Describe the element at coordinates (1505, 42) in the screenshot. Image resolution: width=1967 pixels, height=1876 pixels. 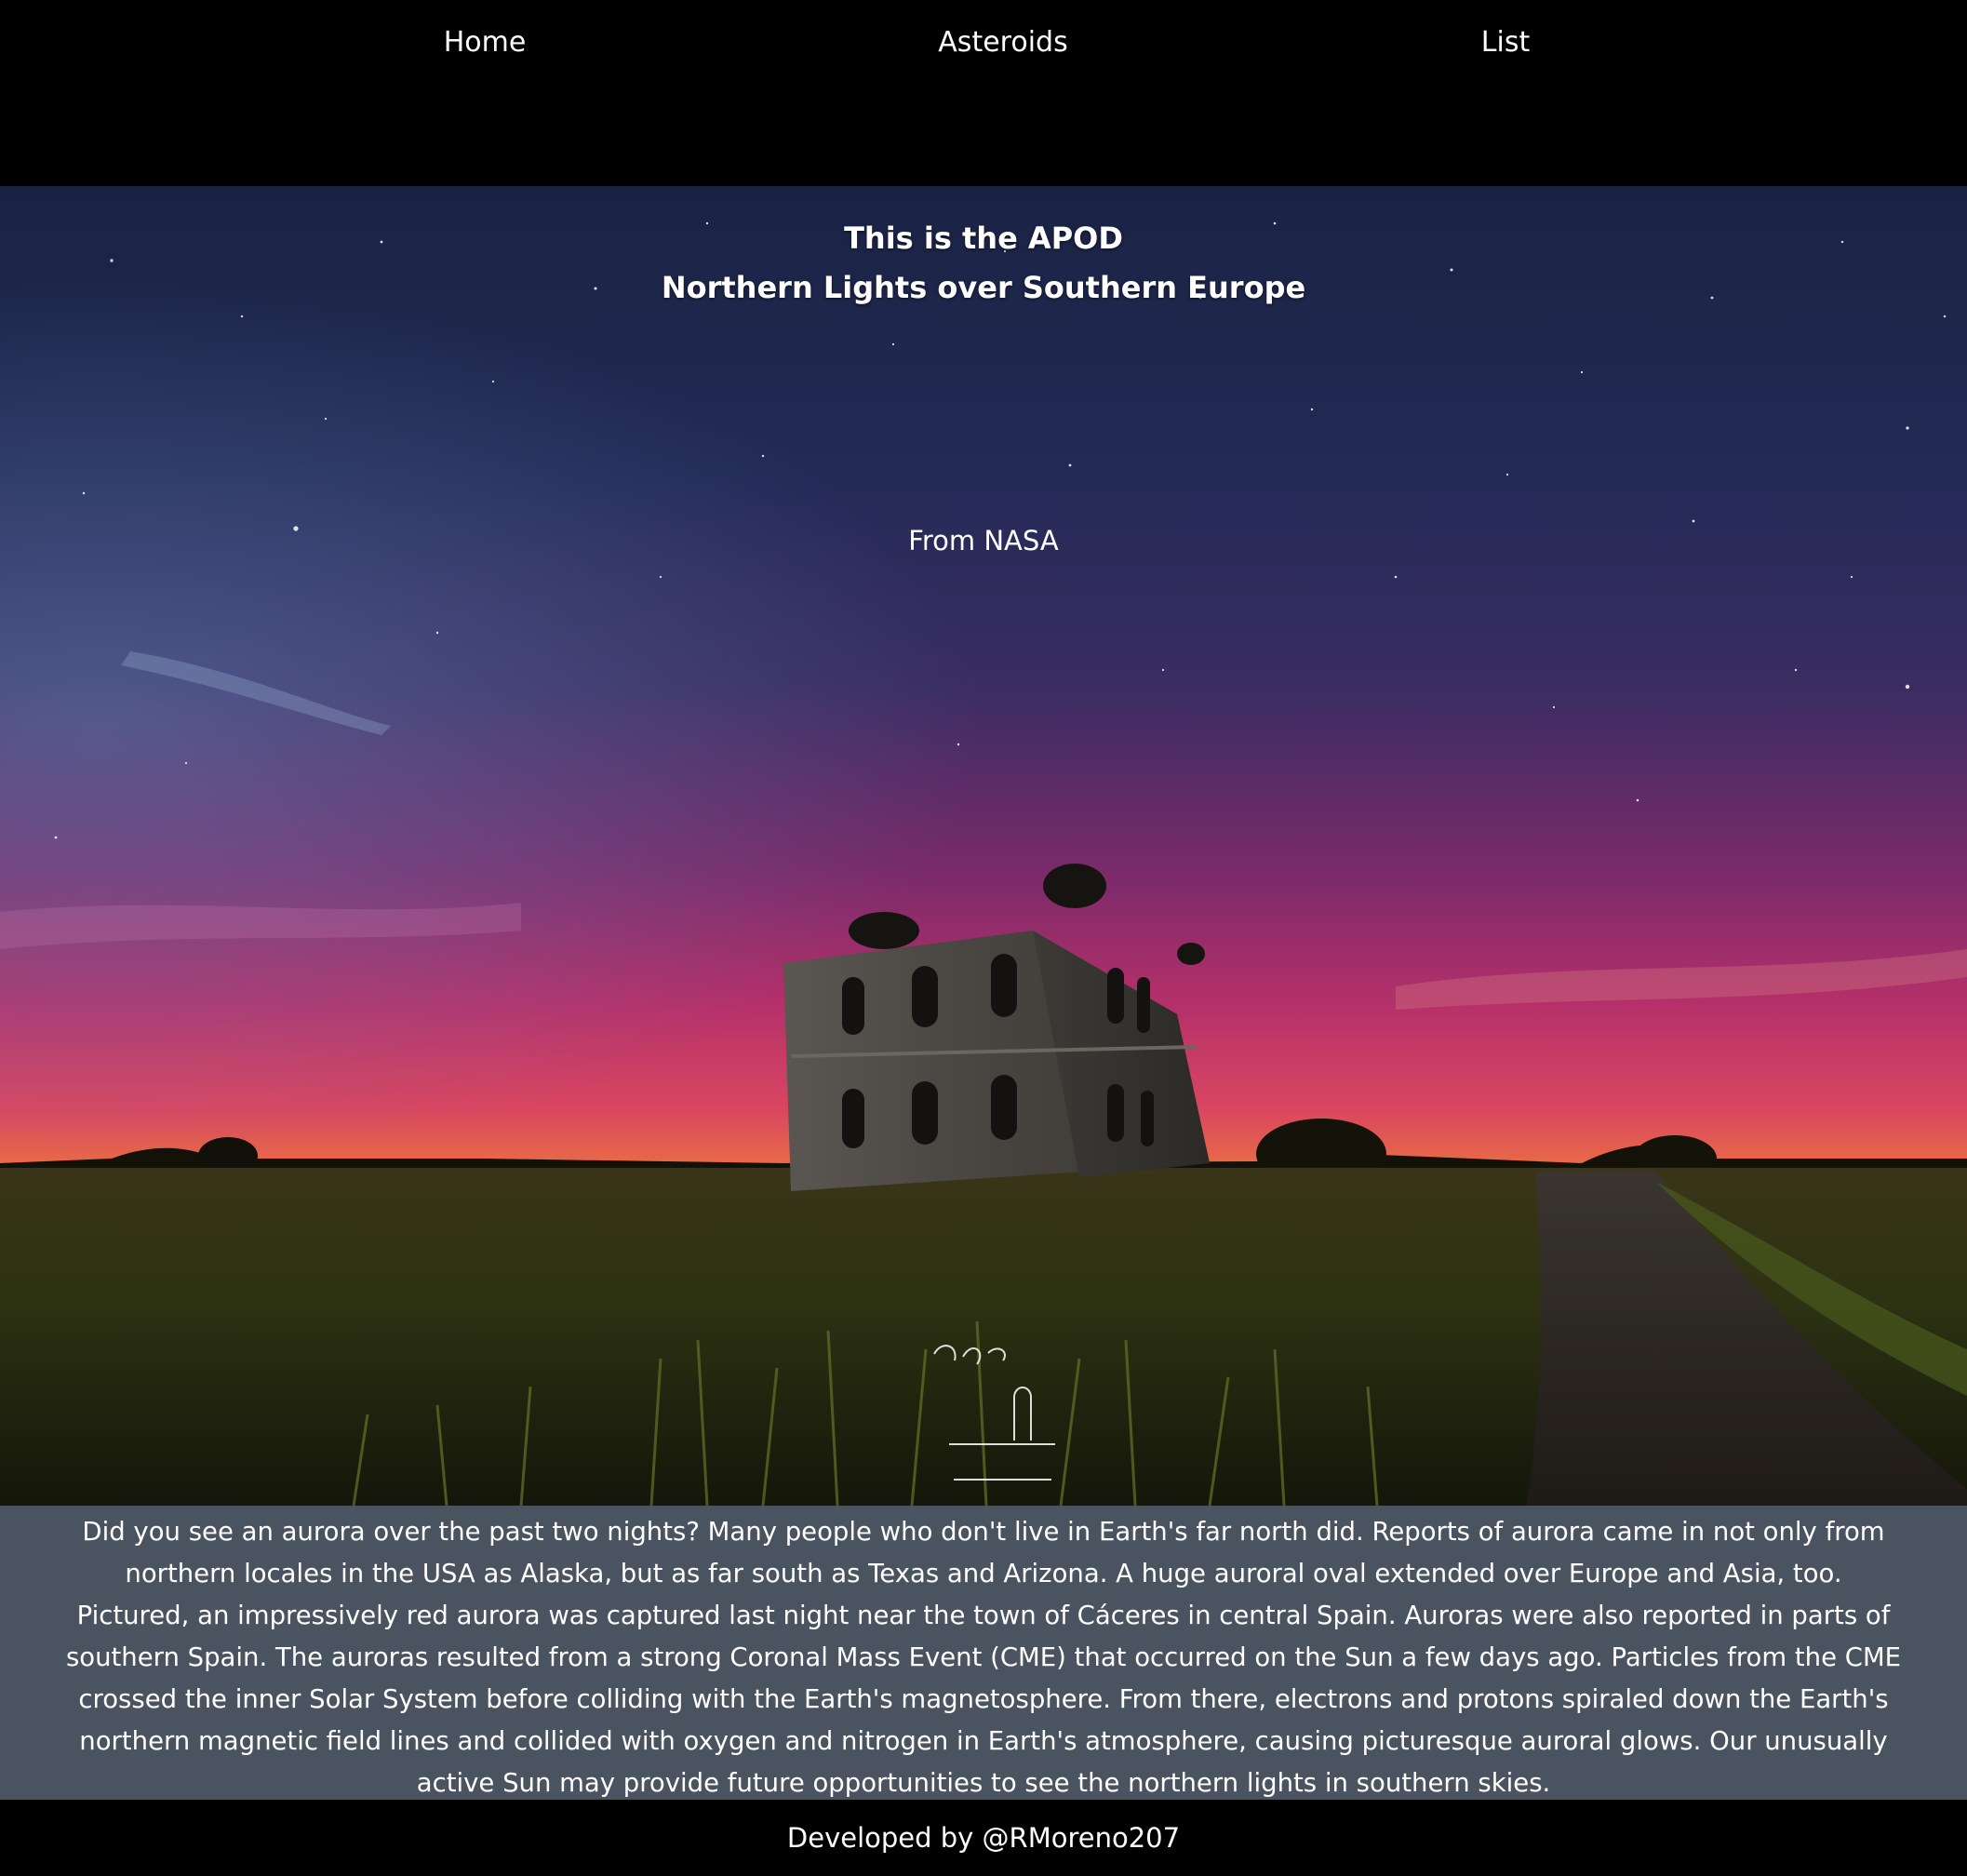
I see `nav-link-list: List` at that location.